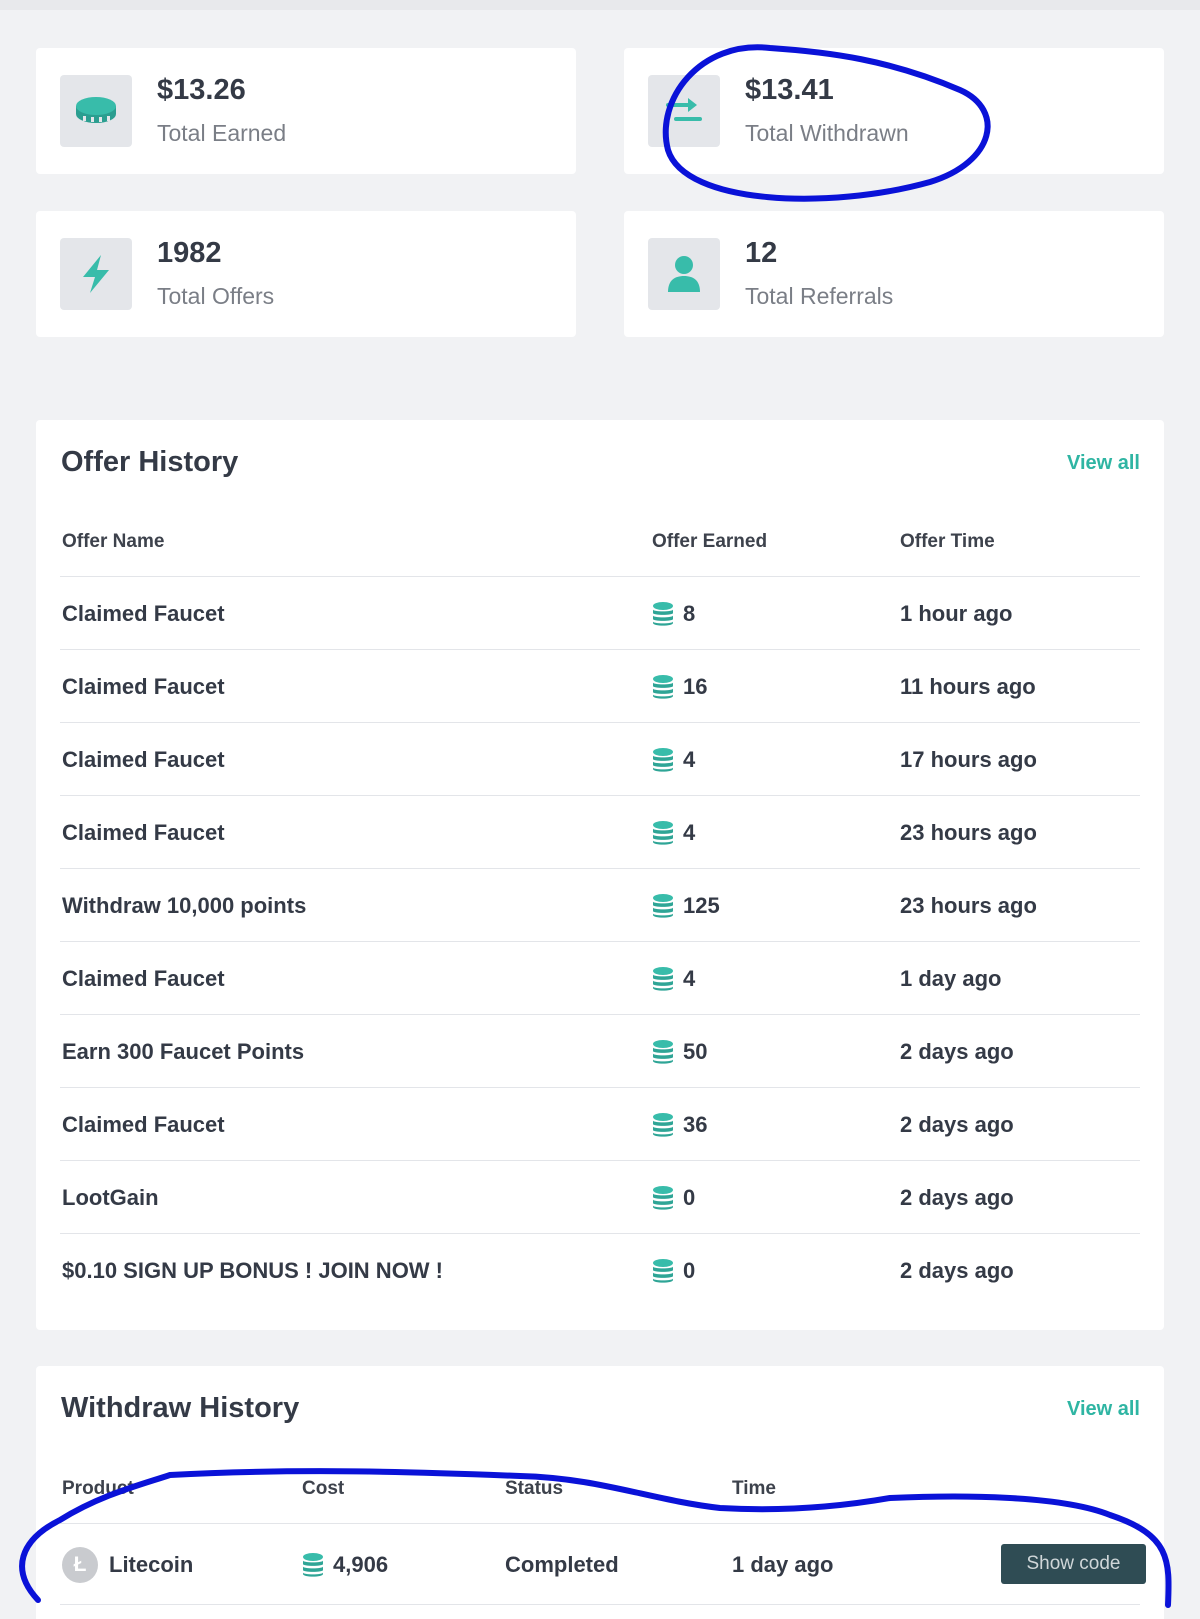 This screenshot has height=1619, width=1200. I want to click on offer-name-cell: $0.10 SIGN UP BONUS ! JOIN NOW !, so click(253, 1270).